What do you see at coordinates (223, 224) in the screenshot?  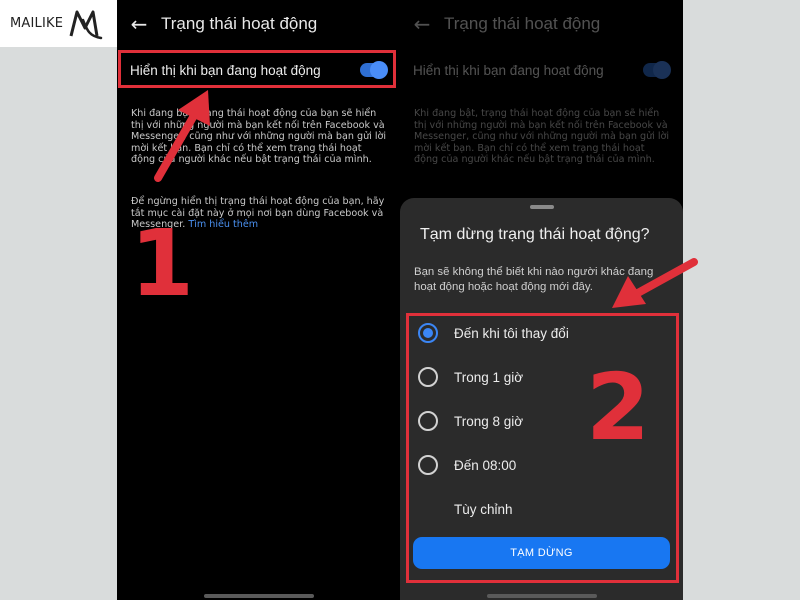 I see `learn-more-link: Tìm hiểu thêm` at bounding box center [223, 224].